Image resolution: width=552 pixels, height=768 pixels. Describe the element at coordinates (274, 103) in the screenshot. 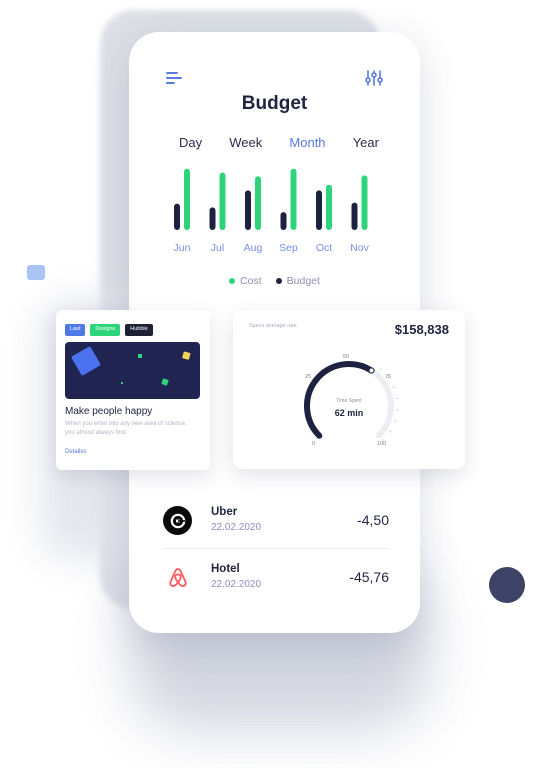

I see `page-title: Budget` at that location.